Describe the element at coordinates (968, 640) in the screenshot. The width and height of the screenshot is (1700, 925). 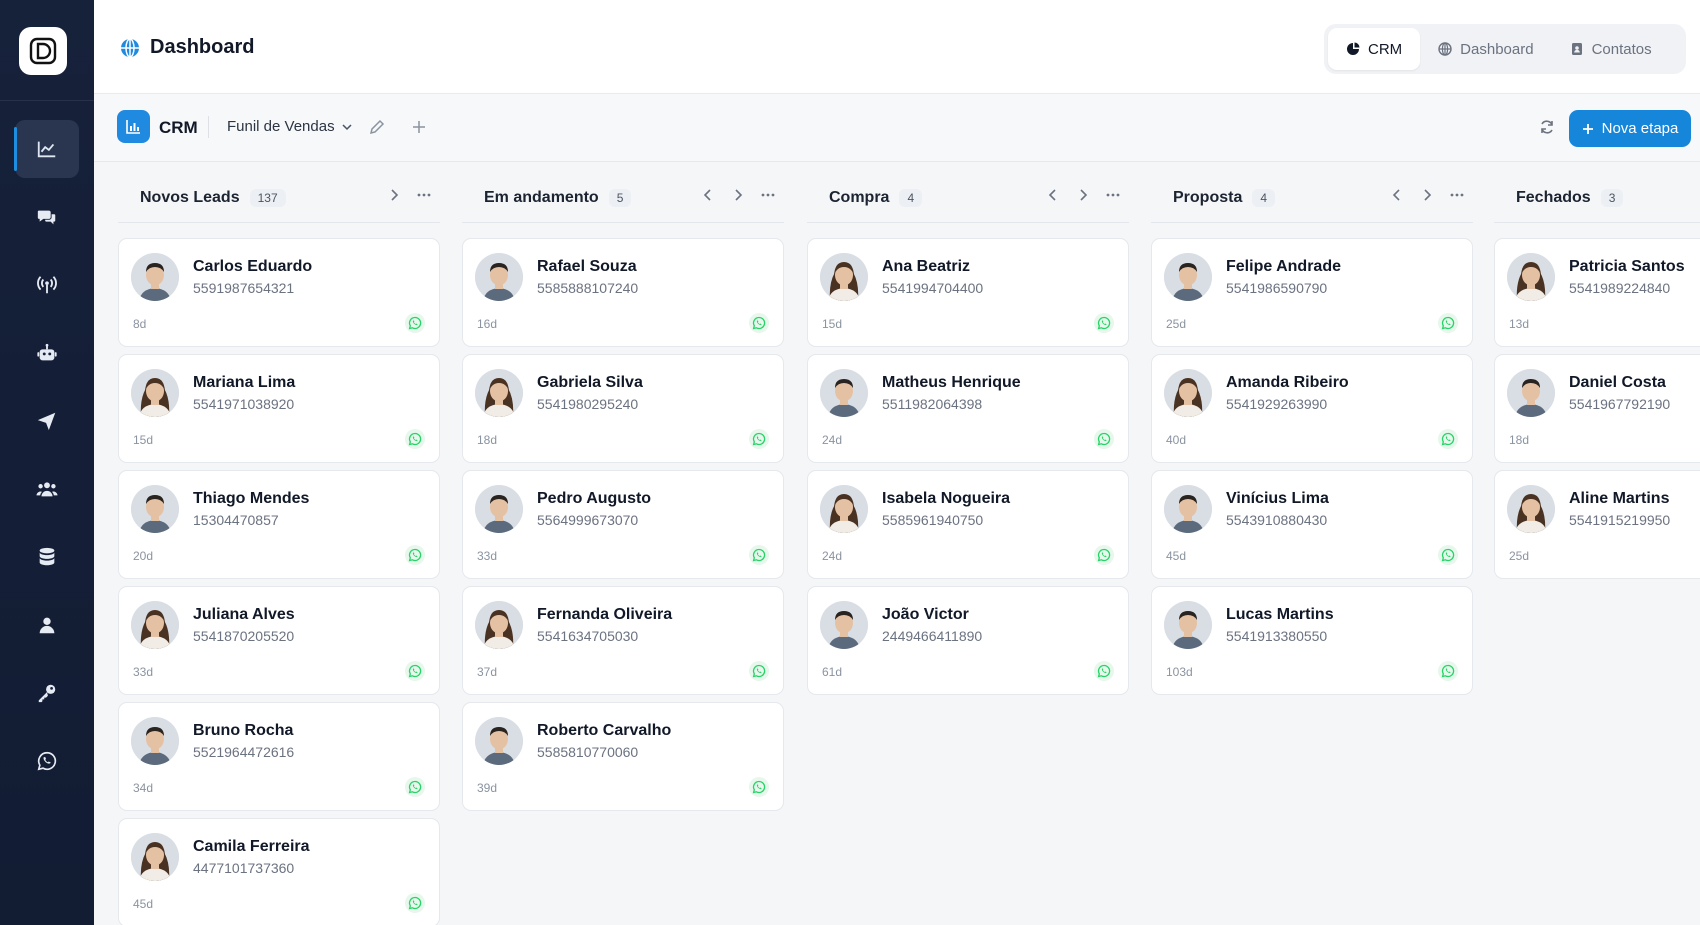
I see `lead-card: João Victor 2449466411890 61d` at that location.